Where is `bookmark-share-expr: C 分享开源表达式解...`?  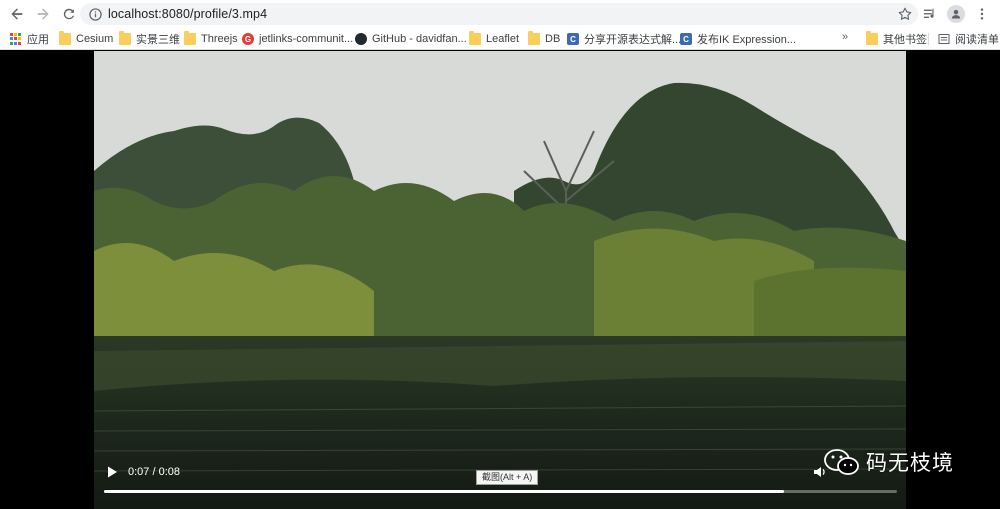
bookmark-share-expr: C 分享开源表达式解... is located at coordinates (624, 39).